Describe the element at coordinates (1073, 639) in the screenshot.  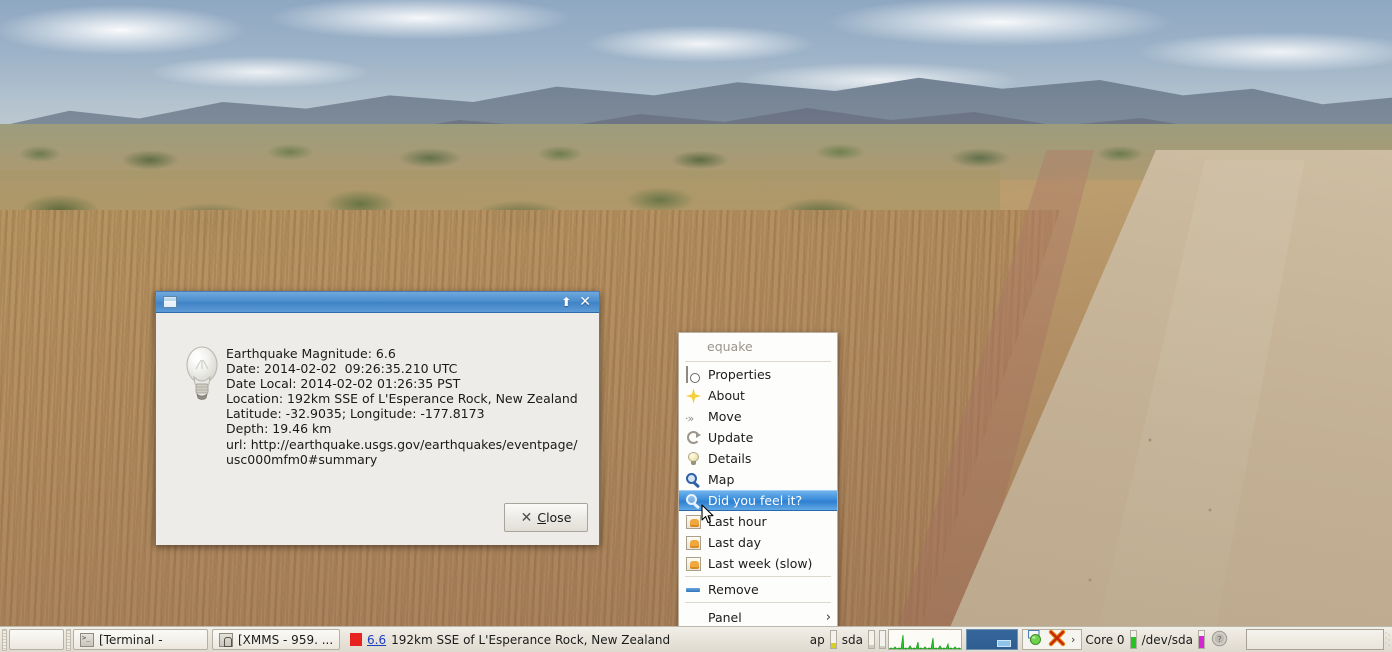
I see `tray-expand-chevron-icon: ›` at that location.